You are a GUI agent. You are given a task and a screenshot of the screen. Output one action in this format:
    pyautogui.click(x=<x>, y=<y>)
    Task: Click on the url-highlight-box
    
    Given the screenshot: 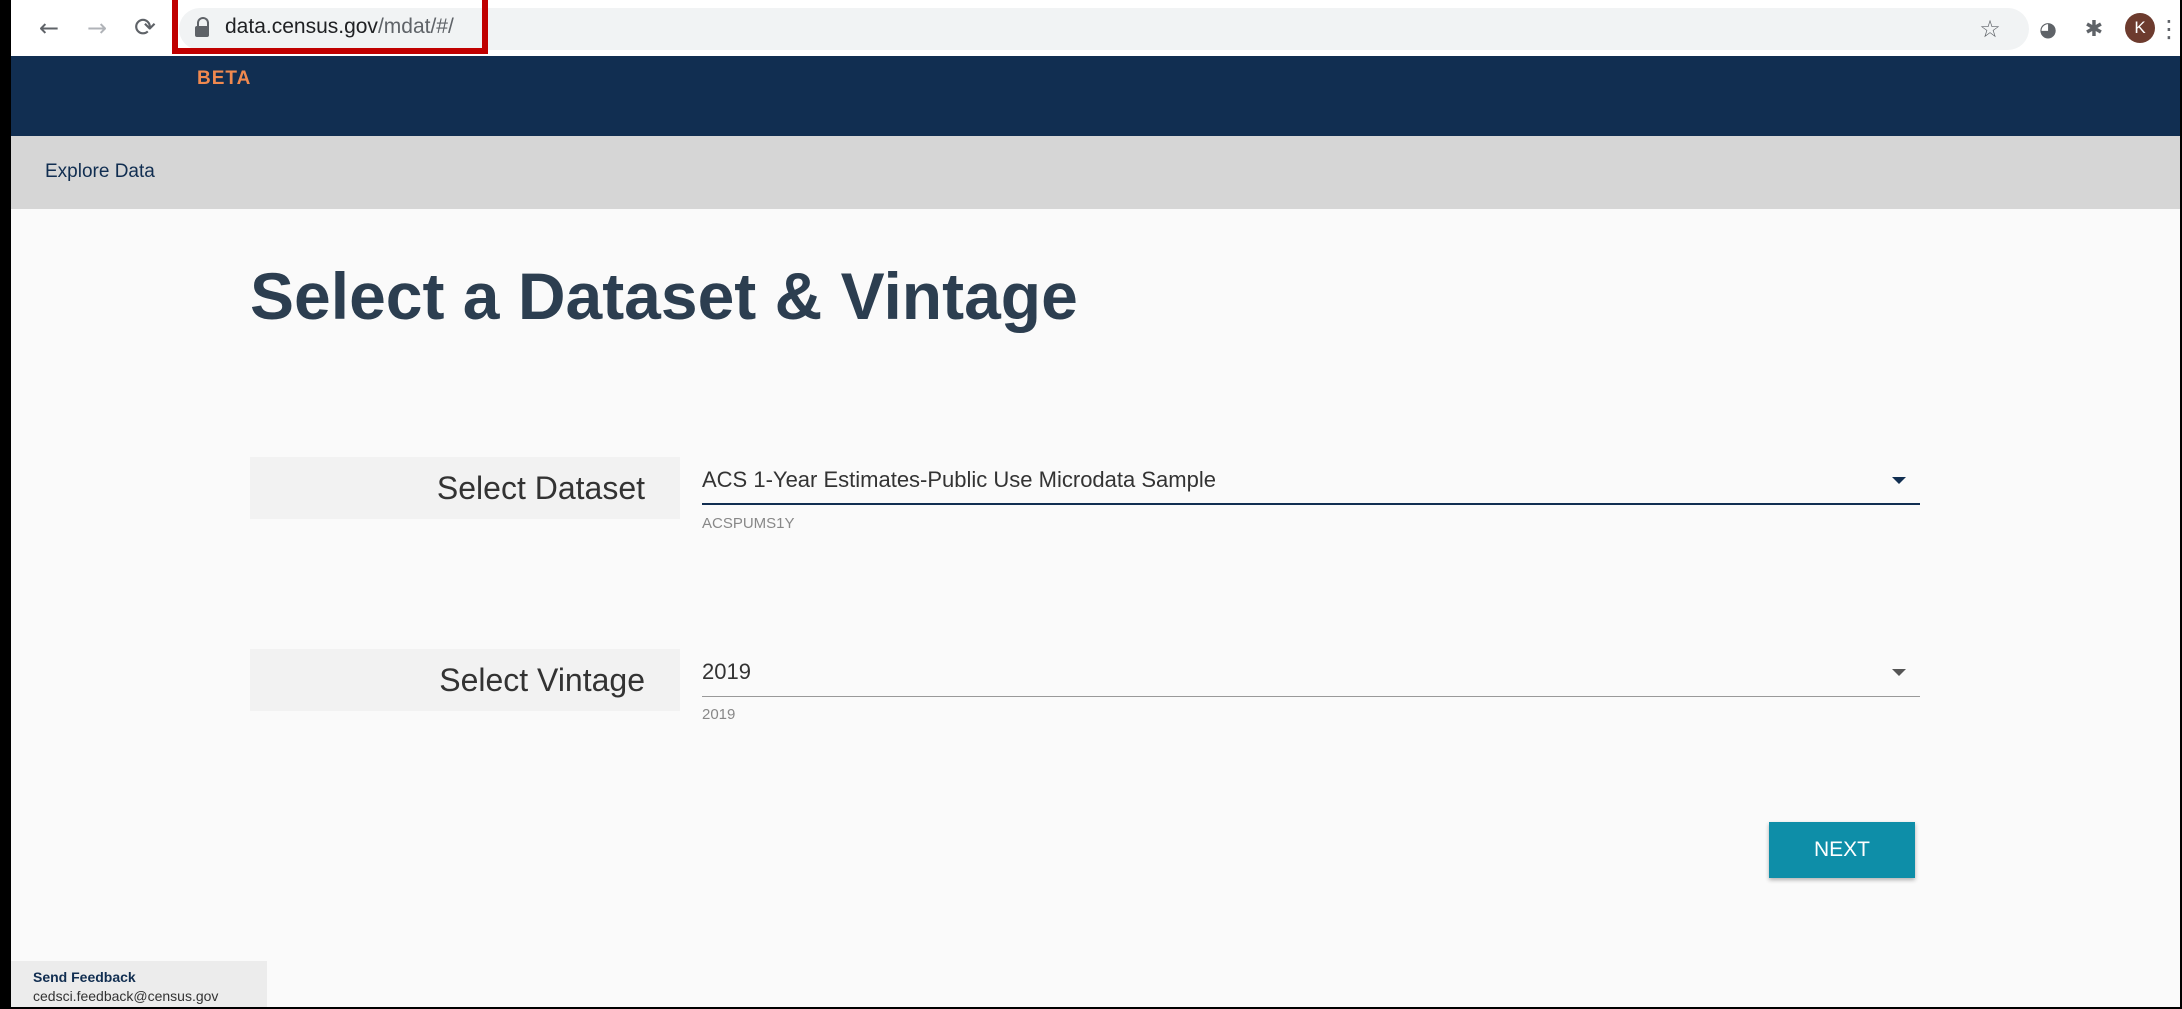 What is the action you would take?
    pyautogui.click(x=330, y=27)
    